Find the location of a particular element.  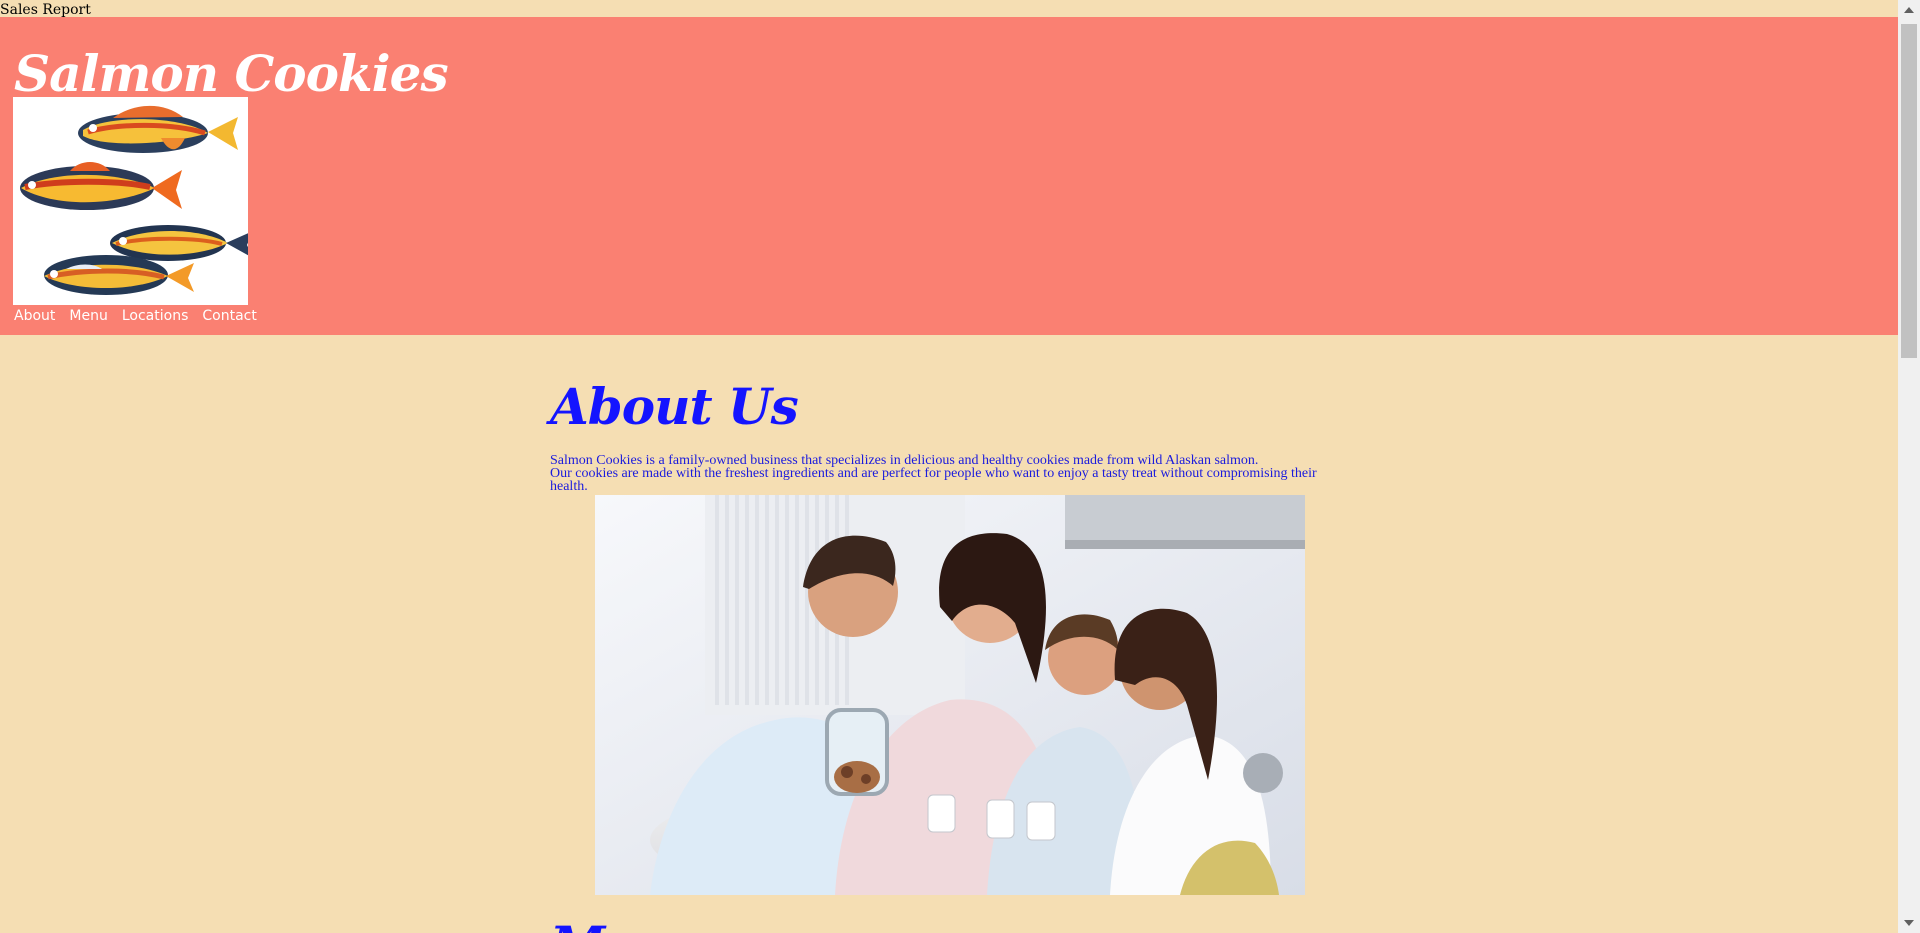

next-section-title: Menu is located at coordinates (630, 924).